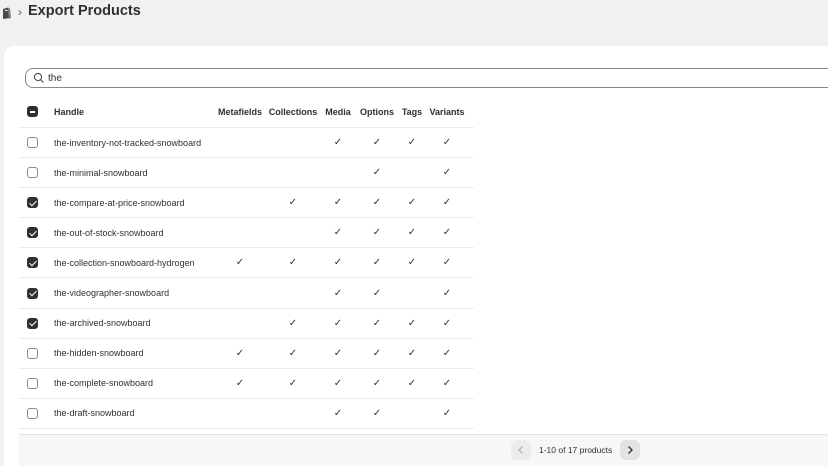  I want to click on product-handle: the-out-of-stock-snowboard, so click(109, 232).